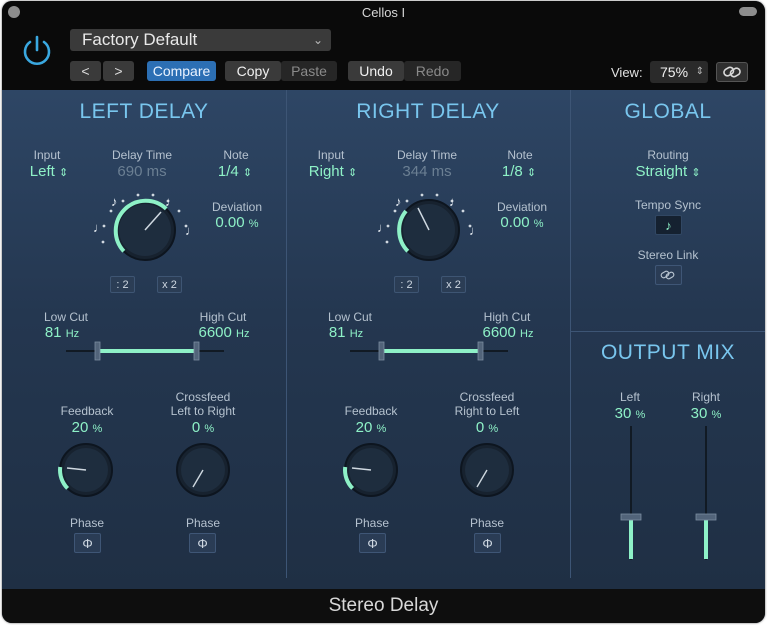 Image resolution: width=768 pixels, height=625 pixels. Describe the element at coordinates (515, 222) in the screenshot. I see `right-deviation-number: 0.00` at that location.